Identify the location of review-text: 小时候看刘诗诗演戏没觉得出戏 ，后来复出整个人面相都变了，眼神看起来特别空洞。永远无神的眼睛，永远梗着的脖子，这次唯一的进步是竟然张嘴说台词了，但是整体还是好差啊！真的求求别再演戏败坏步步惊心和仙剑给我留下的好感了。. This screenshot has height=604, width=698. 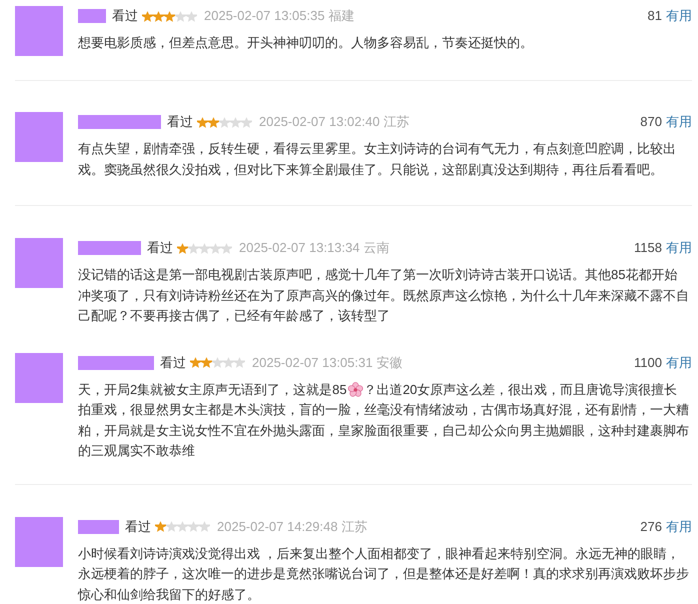
(384, 574).